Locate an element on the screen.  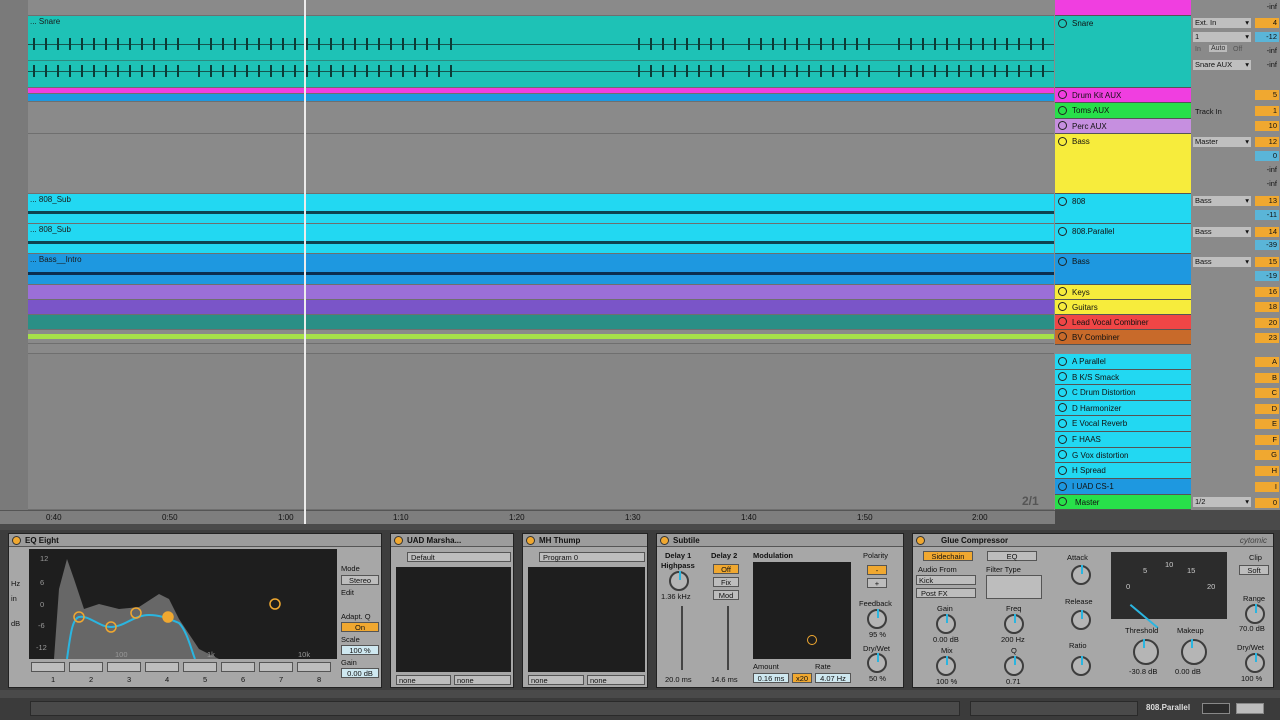
range-knob is located at coordinates (1255, 614).